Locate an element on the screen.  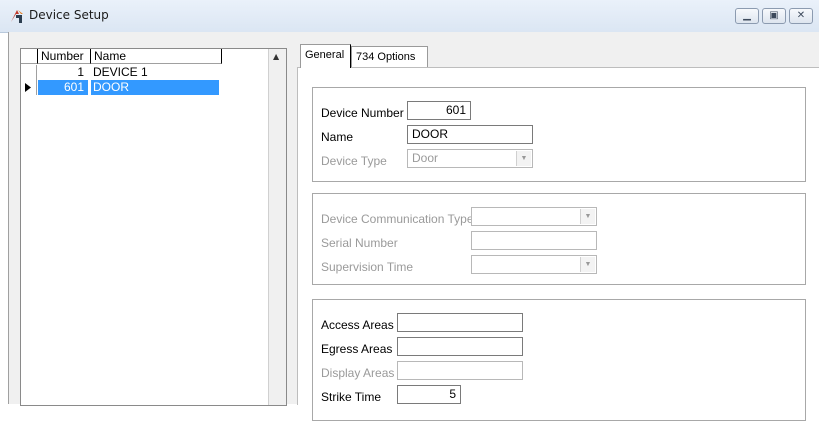
close-button: ✕ is located at coordinates (801, 16).